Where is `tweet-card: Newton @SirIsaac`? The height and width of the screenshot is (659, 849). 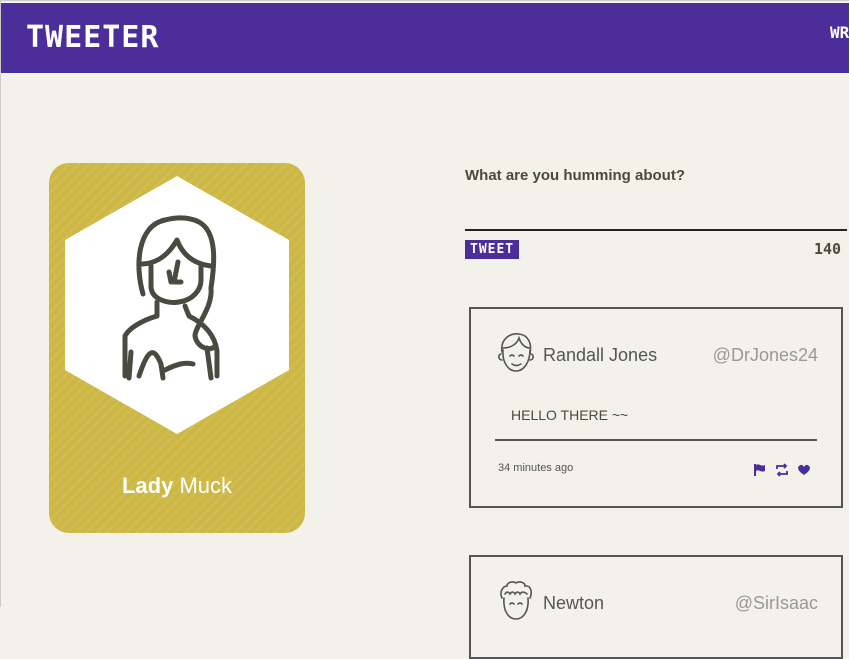 tweet-card: Newton @SirIsaac is located at coordinates (656, 607).